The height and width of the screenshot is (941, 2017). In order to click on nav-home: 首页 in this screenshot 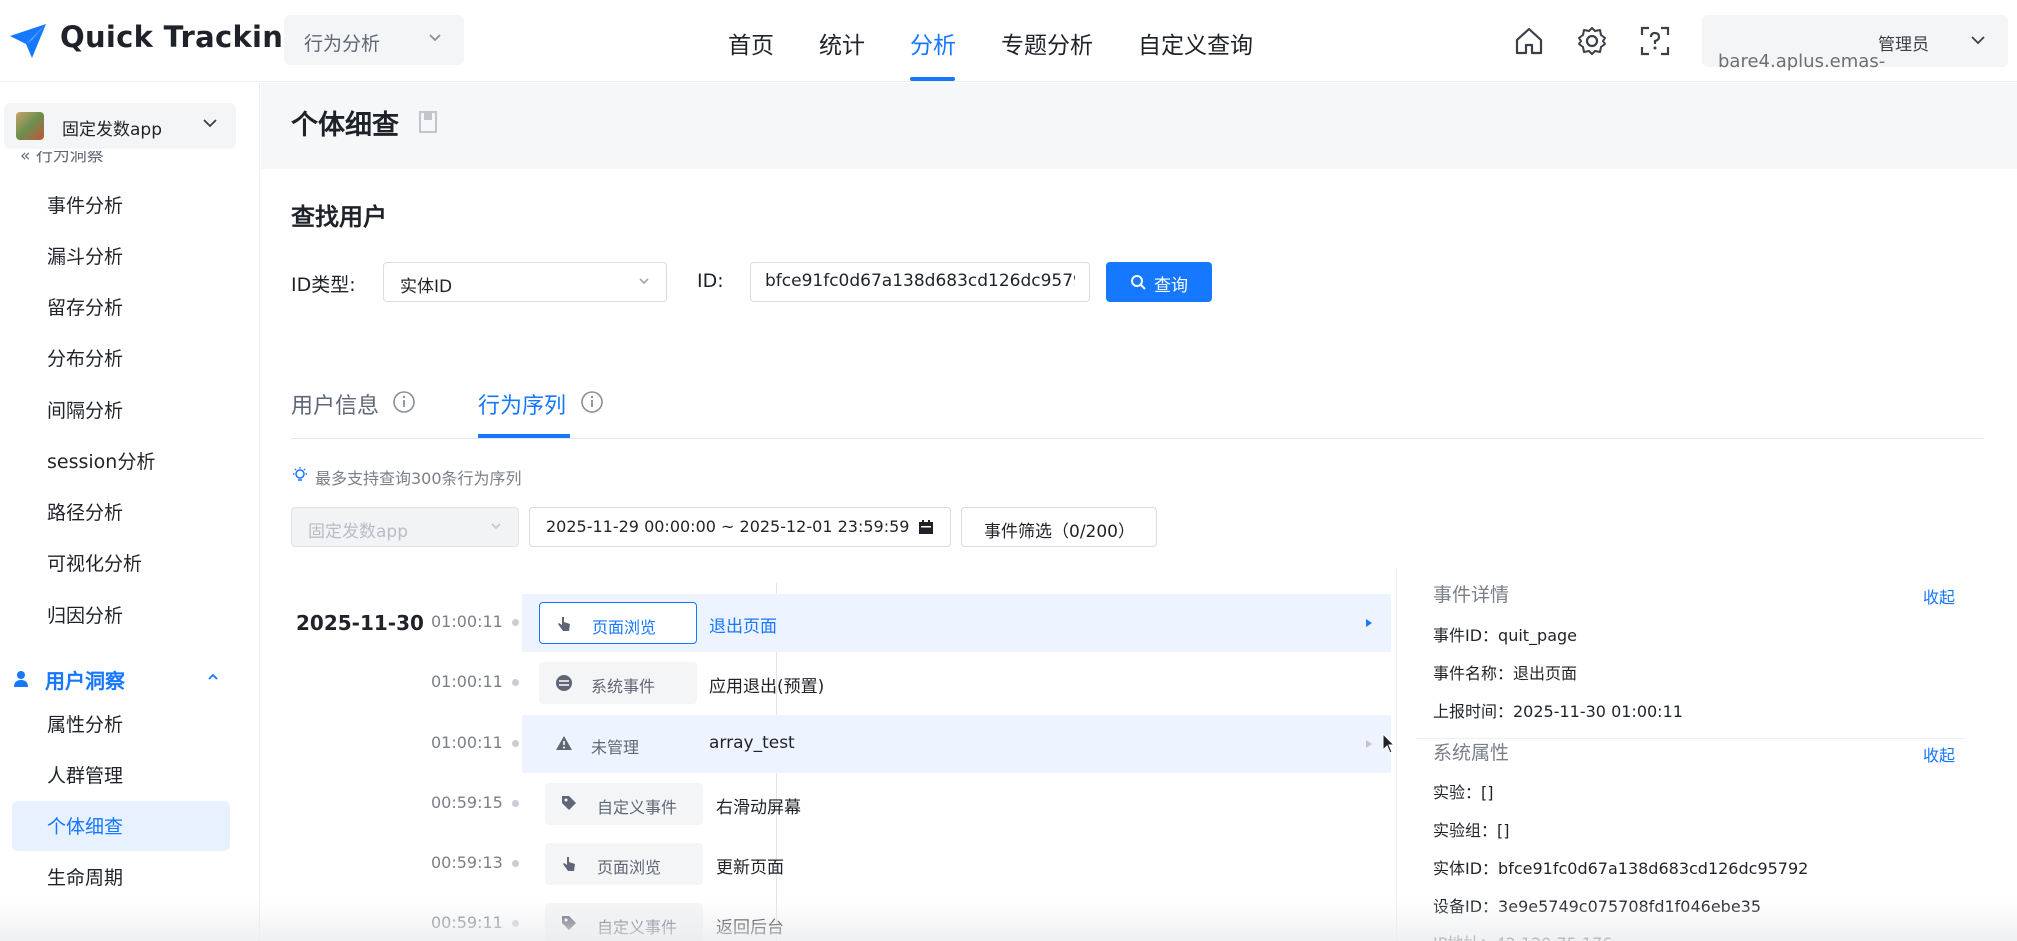, I will do `click(751, 43)`.